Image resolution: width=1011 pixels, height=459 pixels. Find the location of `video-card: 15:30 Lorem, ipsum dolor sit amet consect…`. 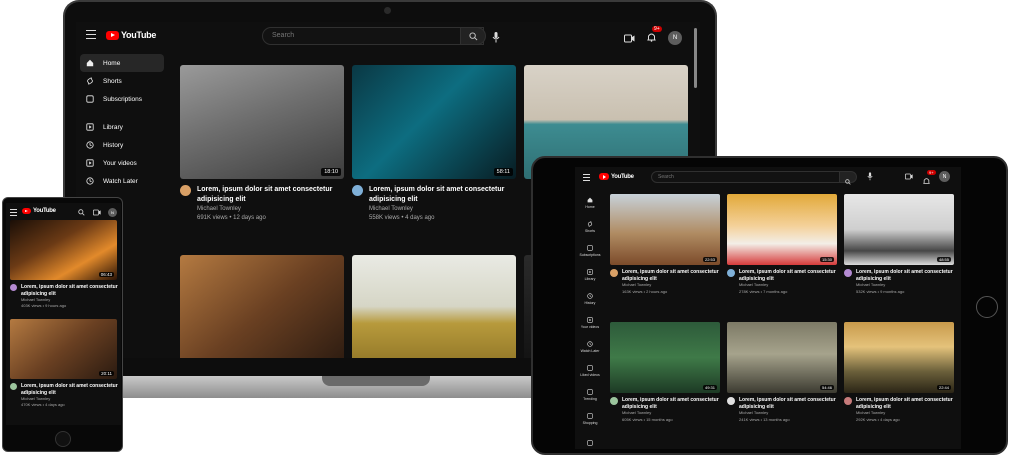

video-card: 15:30 Lorem, ipsum dolor sit amet consect… is located at coordinates (782, 244).